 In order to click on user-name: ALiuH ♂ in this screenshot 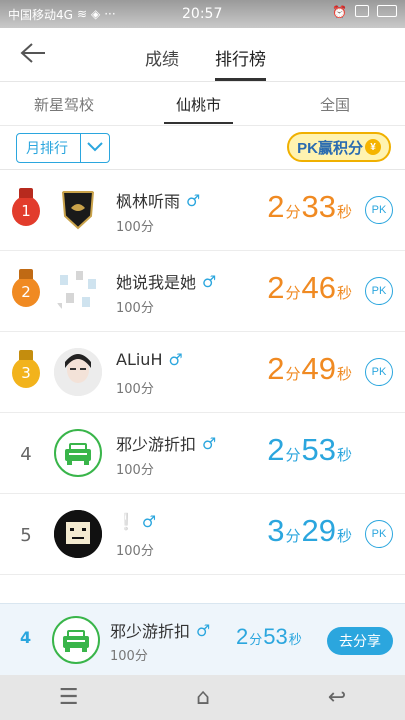, I will do `click(149, 359)`.